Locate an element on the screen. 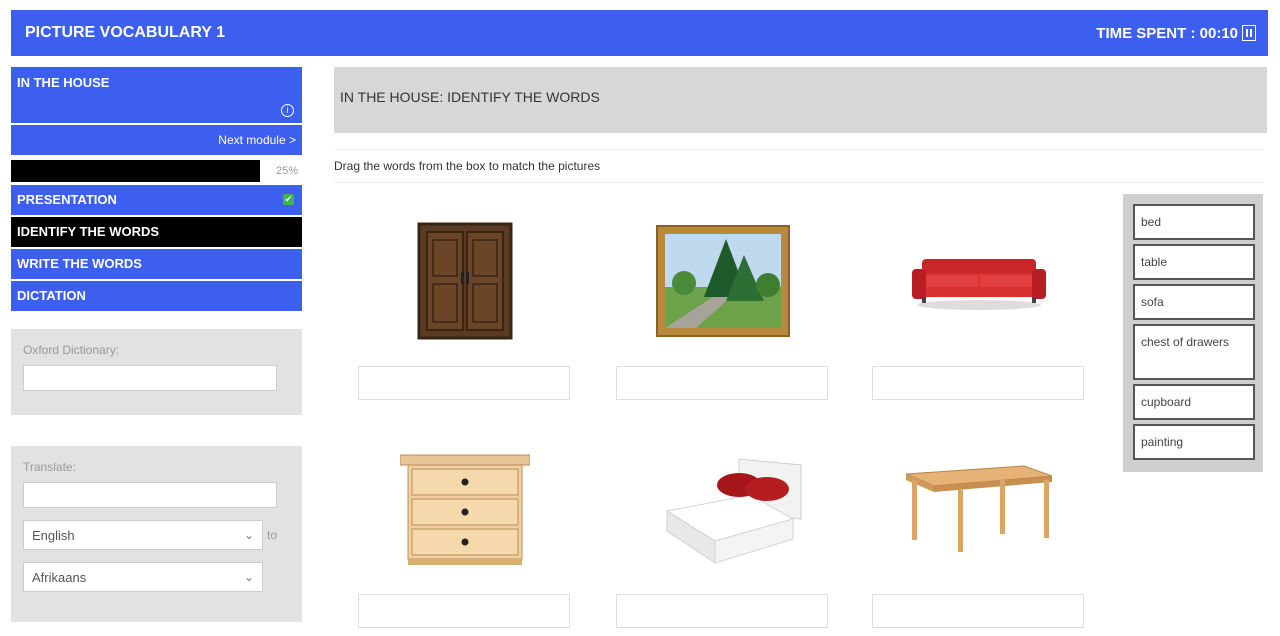 The width and height of the screenshot is (1280, 636). bed-image is located at coordinates (723, 509).